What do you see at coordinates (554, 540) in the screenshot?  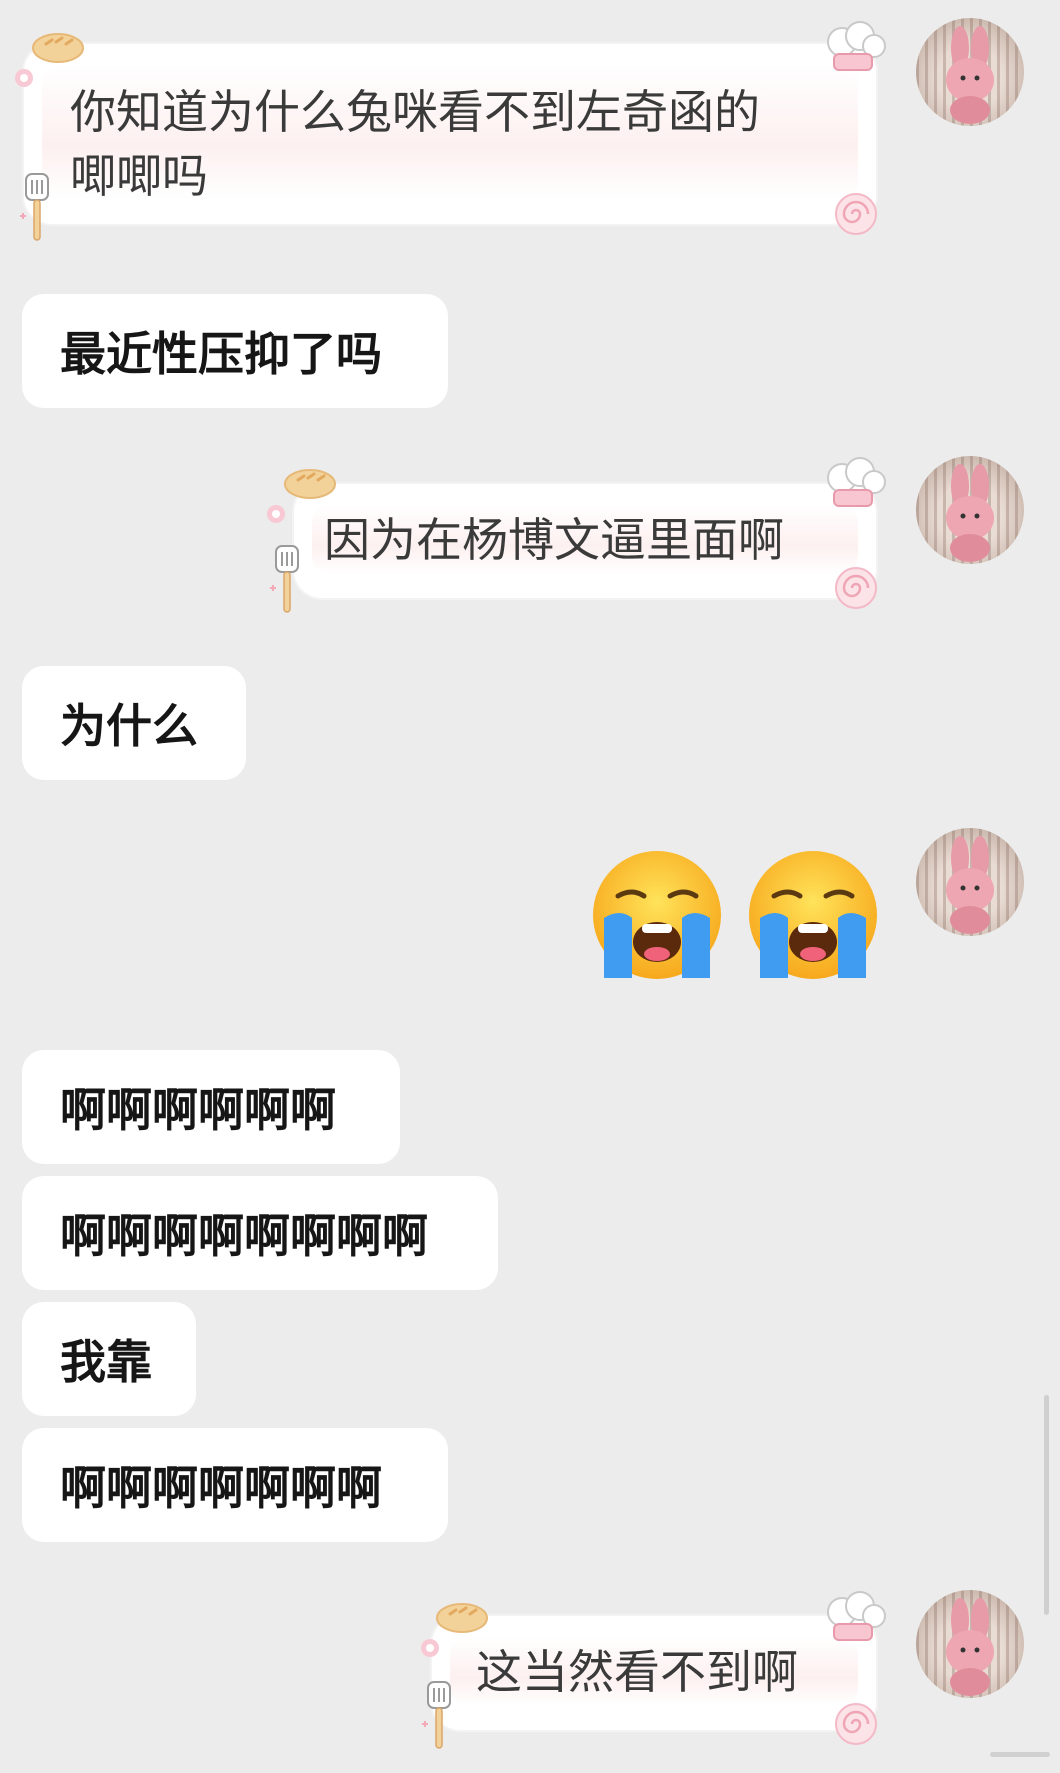 I see `message-text: 因为在杨博文逼里面啊` at bounding box center [554, 540].